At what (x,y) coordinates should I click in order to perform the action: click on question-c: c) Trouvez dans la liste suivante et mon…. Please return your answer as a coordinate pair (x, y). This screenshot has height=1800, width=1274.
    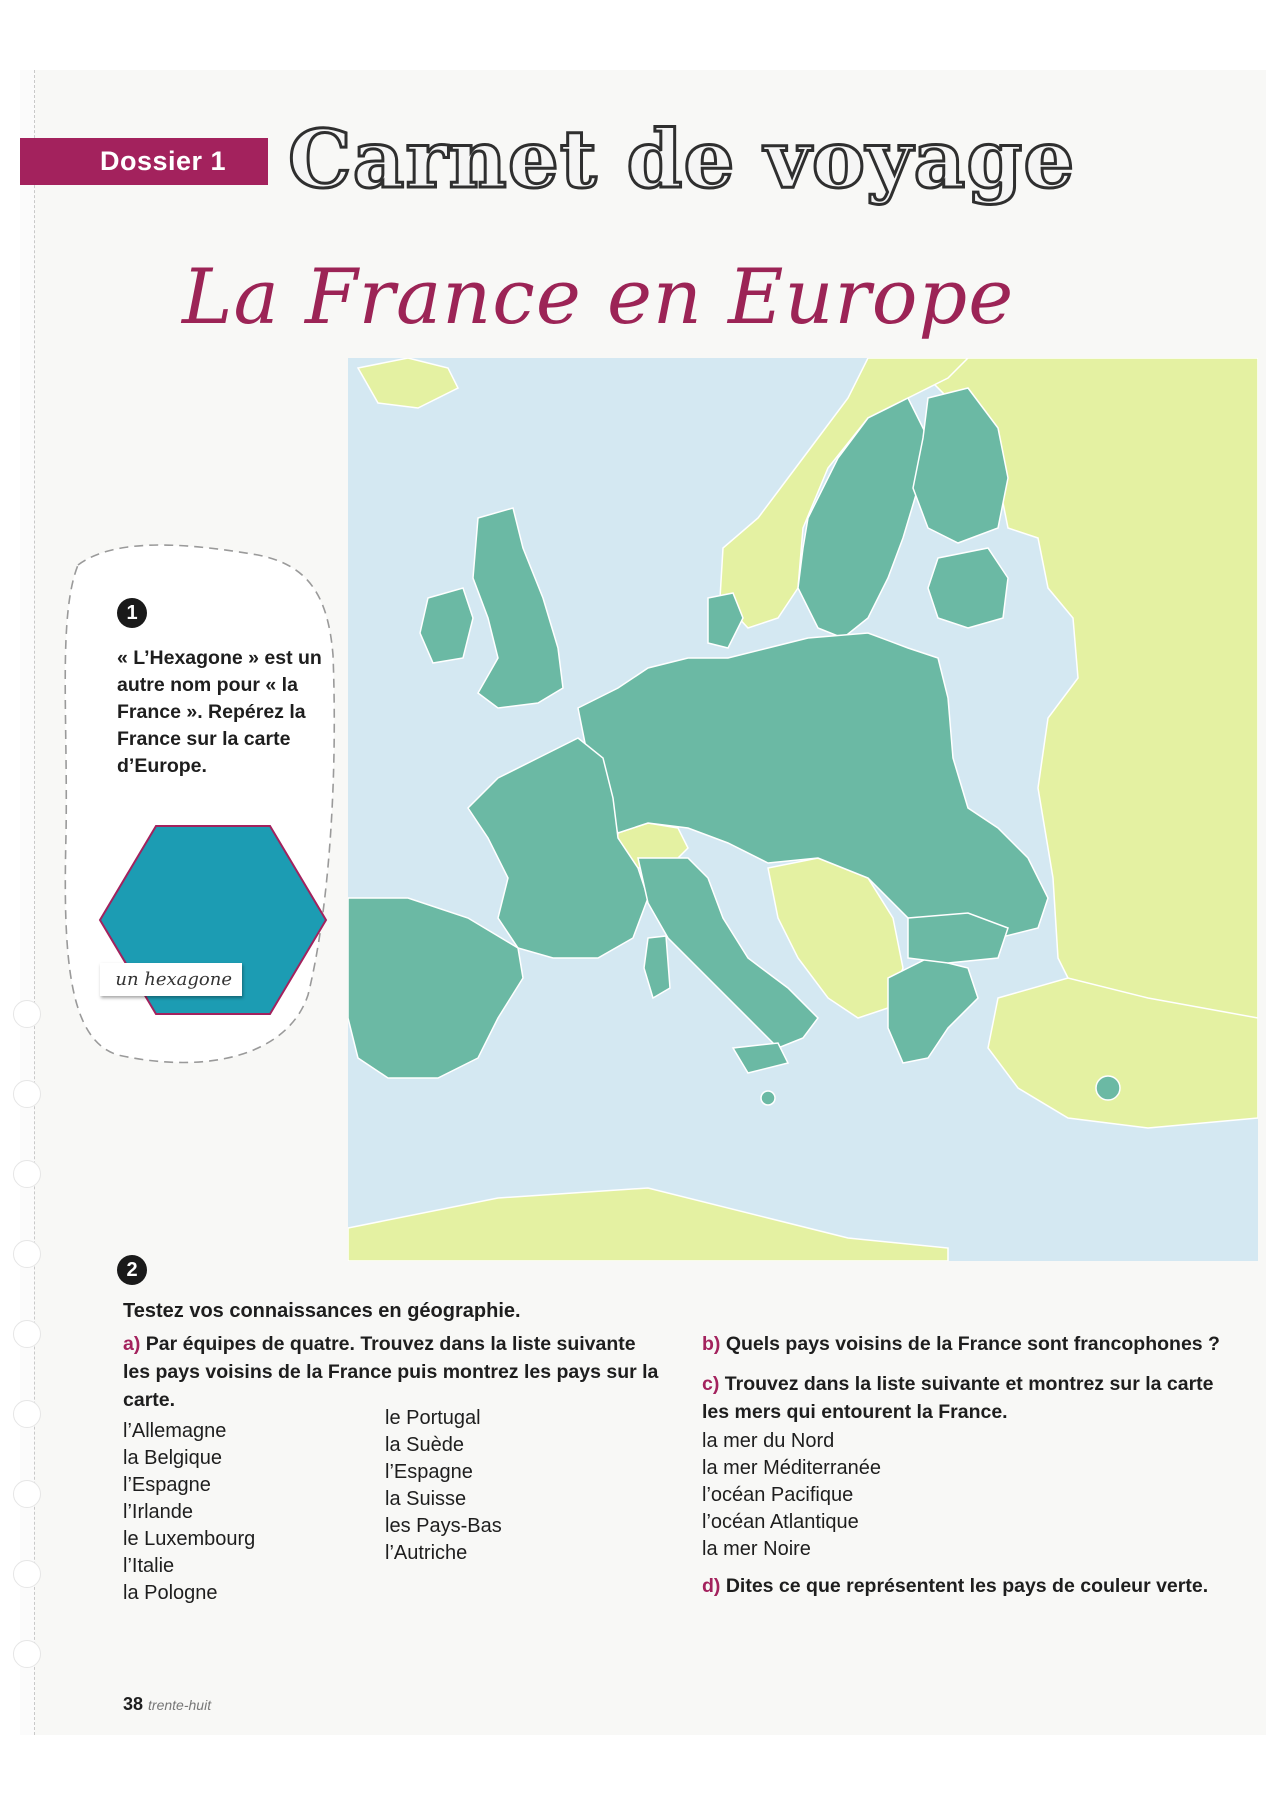
    Looking at the image, I should click on (972, 1398).